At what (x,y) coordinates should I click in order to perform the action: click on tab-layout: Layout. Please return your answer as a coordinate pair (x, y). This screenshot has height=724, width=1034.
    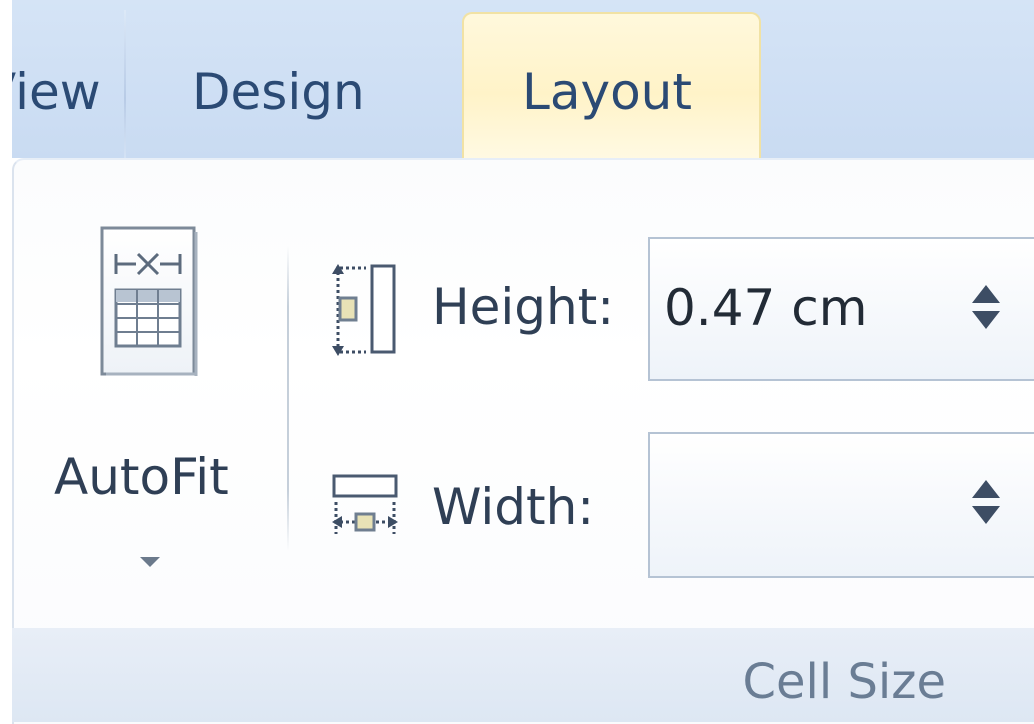
    Looking at the image, I should click on (607, 92).